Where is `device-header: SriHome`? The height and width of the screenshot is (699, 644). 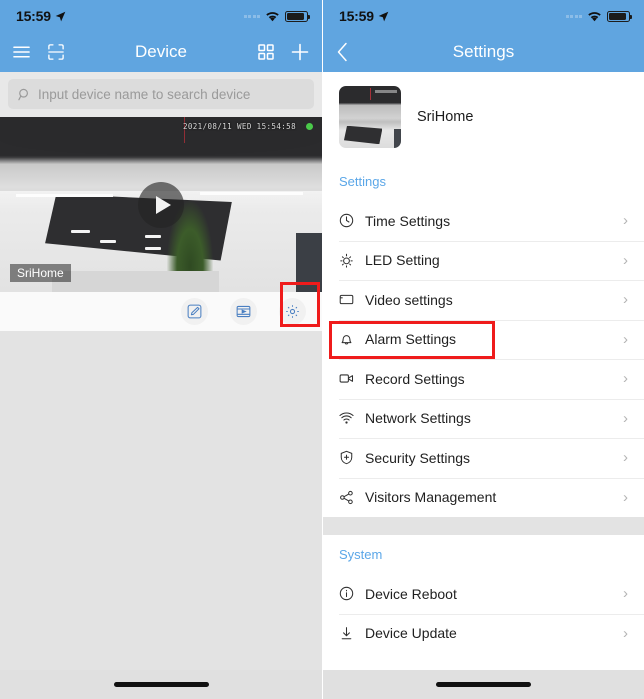
device-header: SriHome is located at coordinates (483, 115).